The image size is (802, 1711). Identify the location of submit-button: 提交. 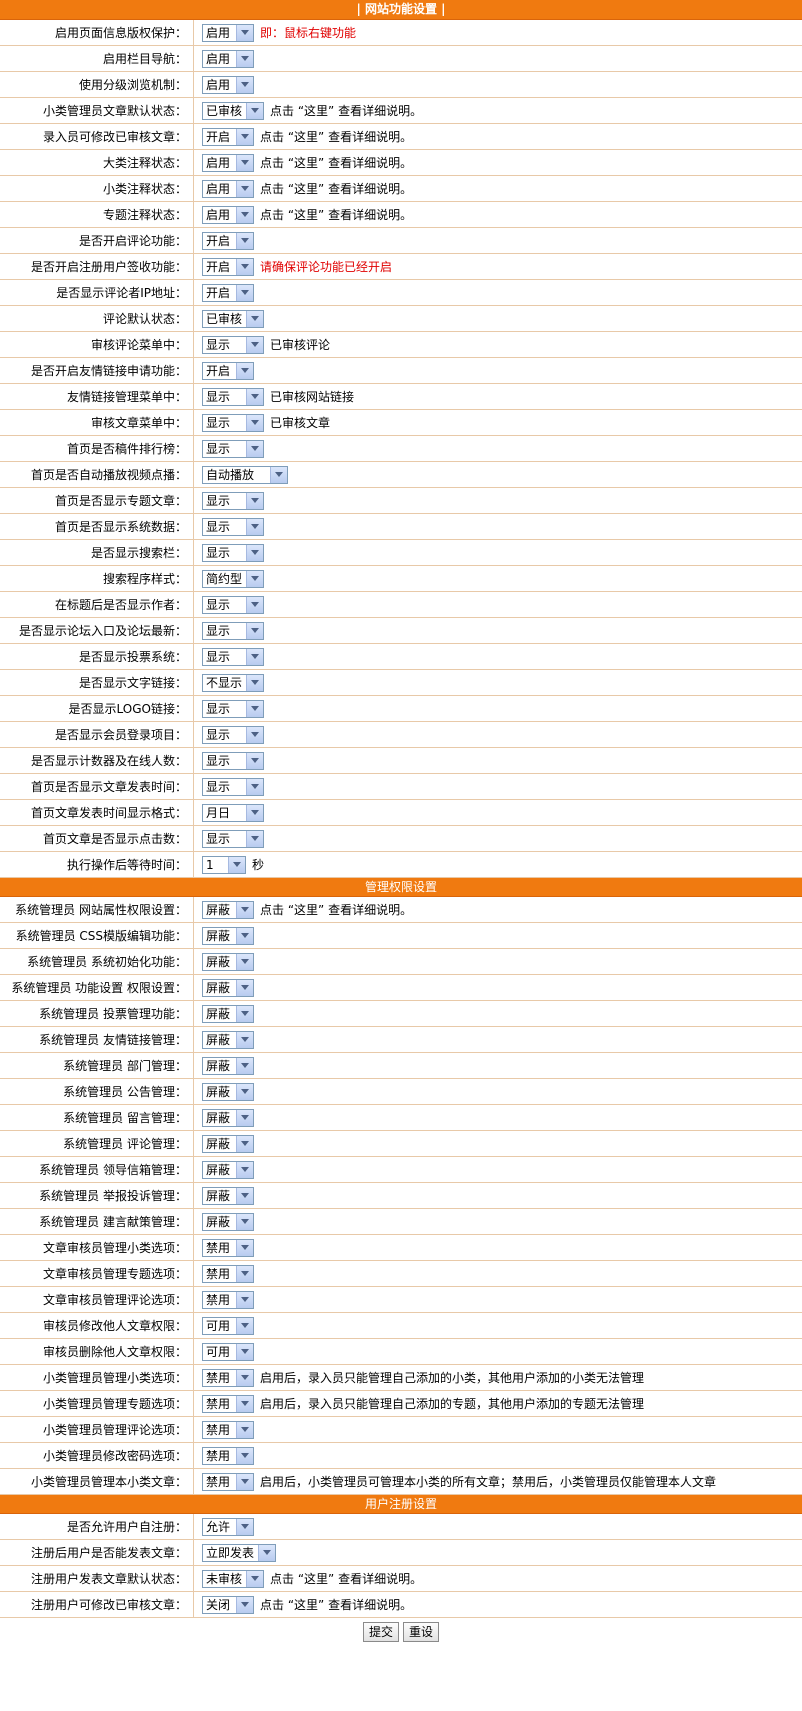
(380, 1631).